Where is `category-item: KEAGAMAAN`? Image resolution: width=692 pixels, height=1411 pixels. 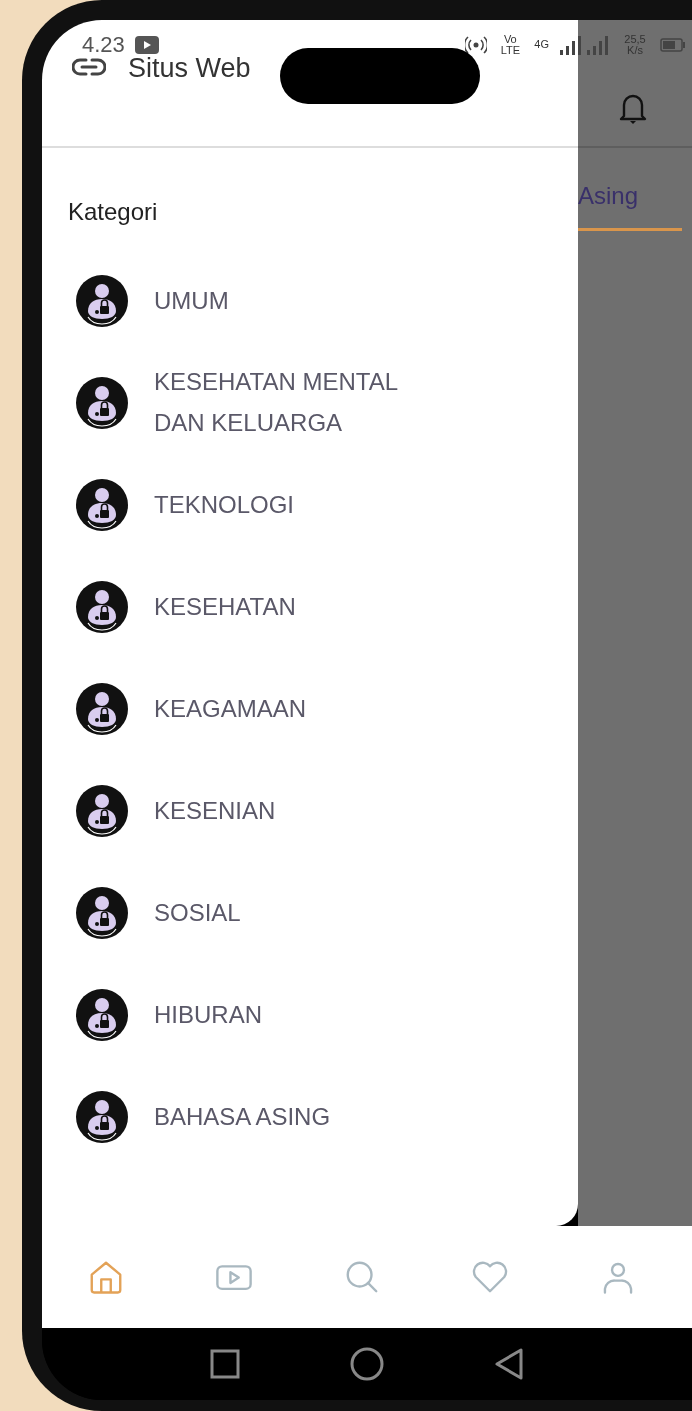 category-item: KEAGAMAAN is located at coordinates (310, 709).